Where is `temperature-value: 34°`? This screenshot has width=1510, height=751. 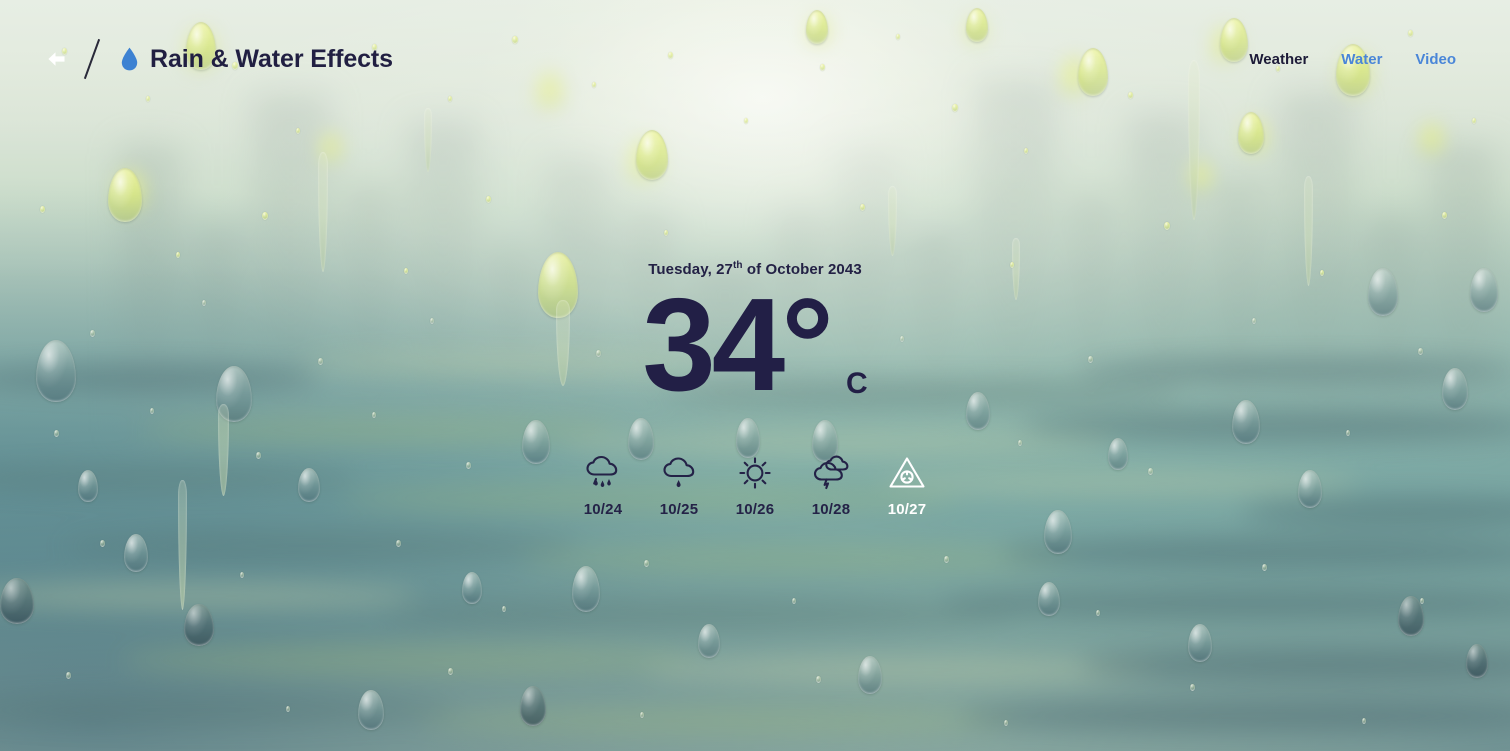
temperature-value: 34° is located at coordinates (738, 344).